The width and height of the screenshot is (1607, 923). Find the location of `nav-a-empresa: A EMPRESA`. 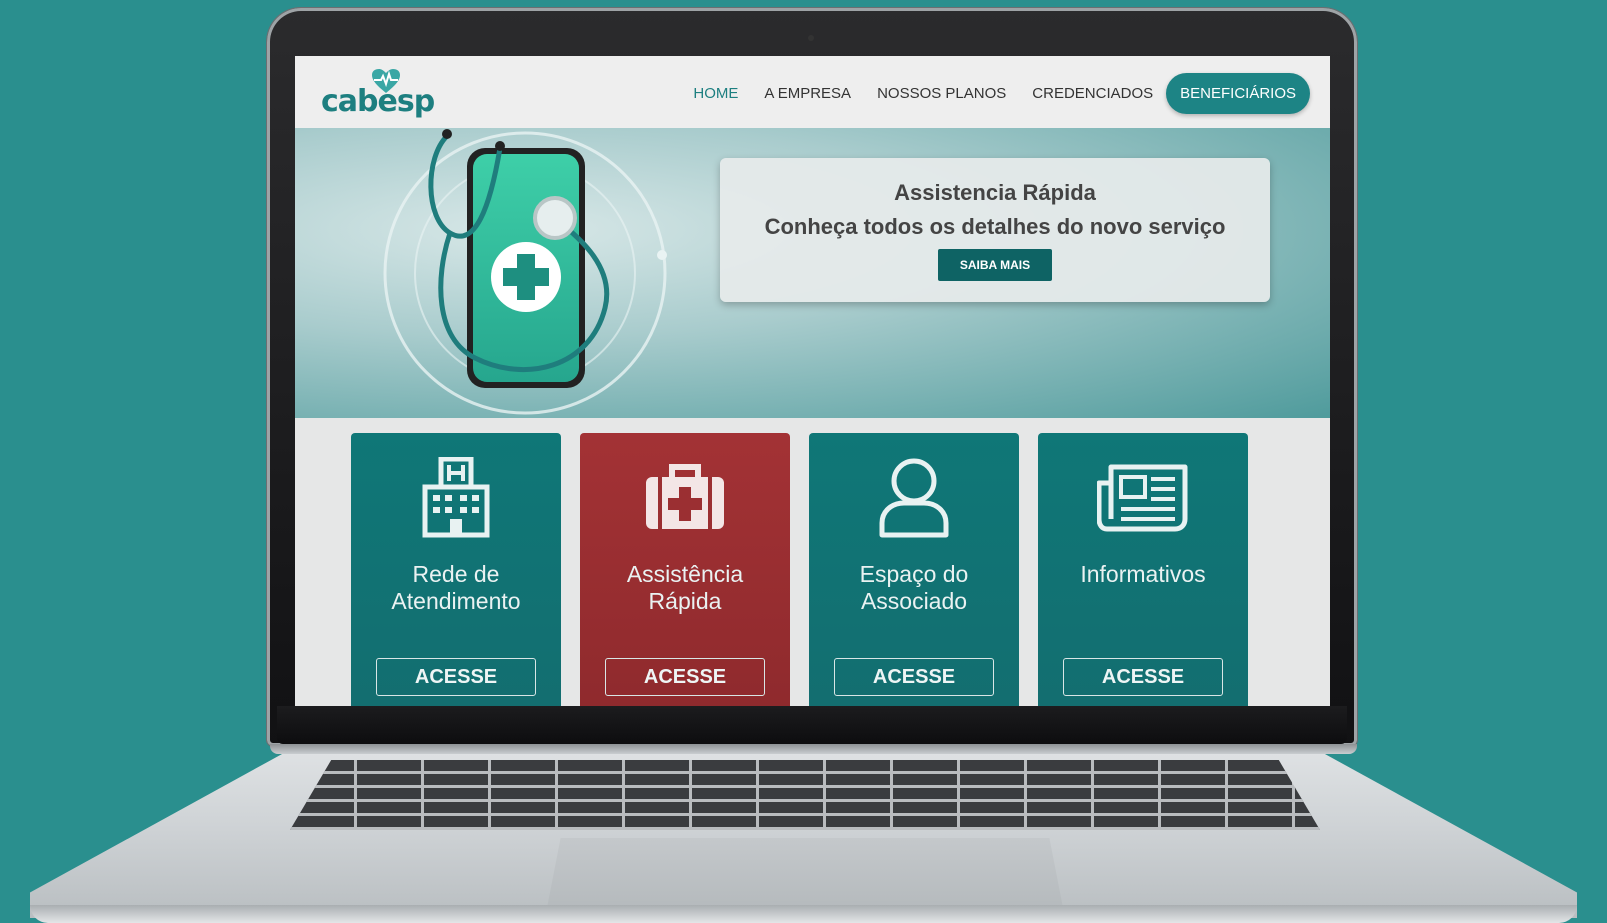

nav-a-empresa: A EMPRESA is located at coordinates (807, 93).